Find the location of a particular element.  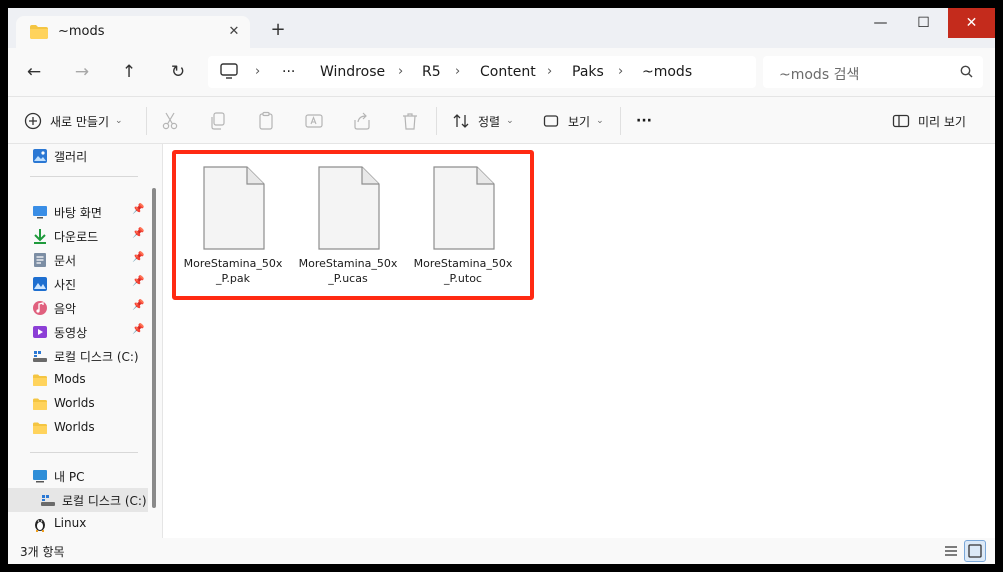

sidebar-item-worlds: Worlds is located at coordinates (78, 404).